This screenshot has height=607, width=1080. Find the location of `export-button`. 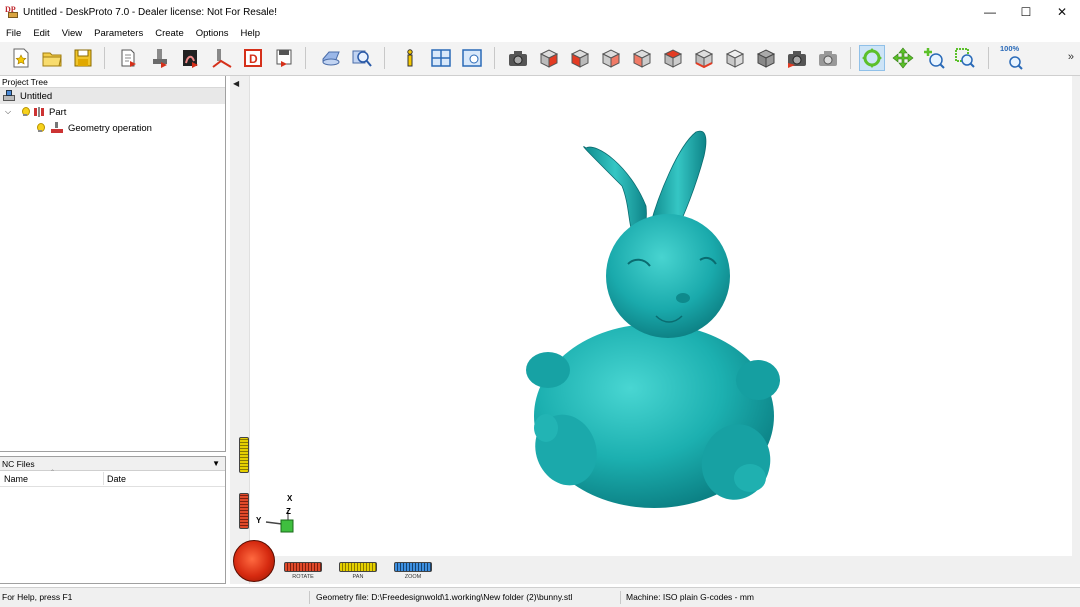

export-button is located at coordinates (284, 58).